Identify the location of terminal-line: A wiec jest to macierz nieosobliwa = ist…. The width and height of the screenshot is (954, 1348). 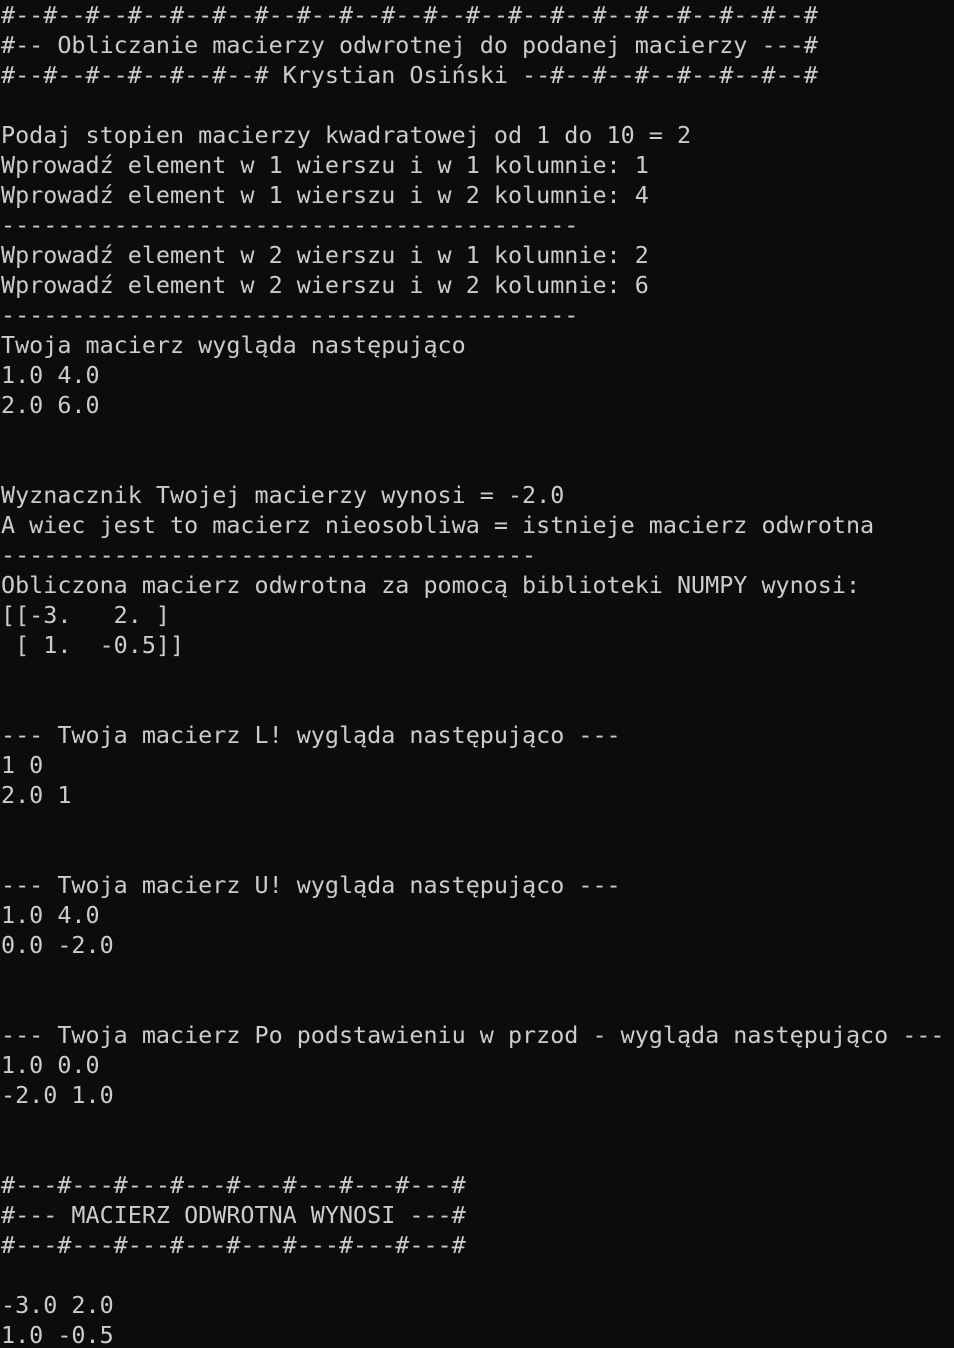
(438, 525).